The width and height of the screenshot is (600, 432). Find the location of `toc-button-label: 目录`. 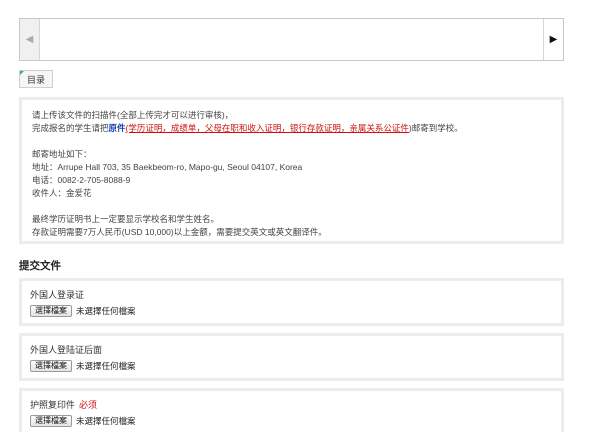

toc-button-label: 目录 is located at coordinates (35, 79).